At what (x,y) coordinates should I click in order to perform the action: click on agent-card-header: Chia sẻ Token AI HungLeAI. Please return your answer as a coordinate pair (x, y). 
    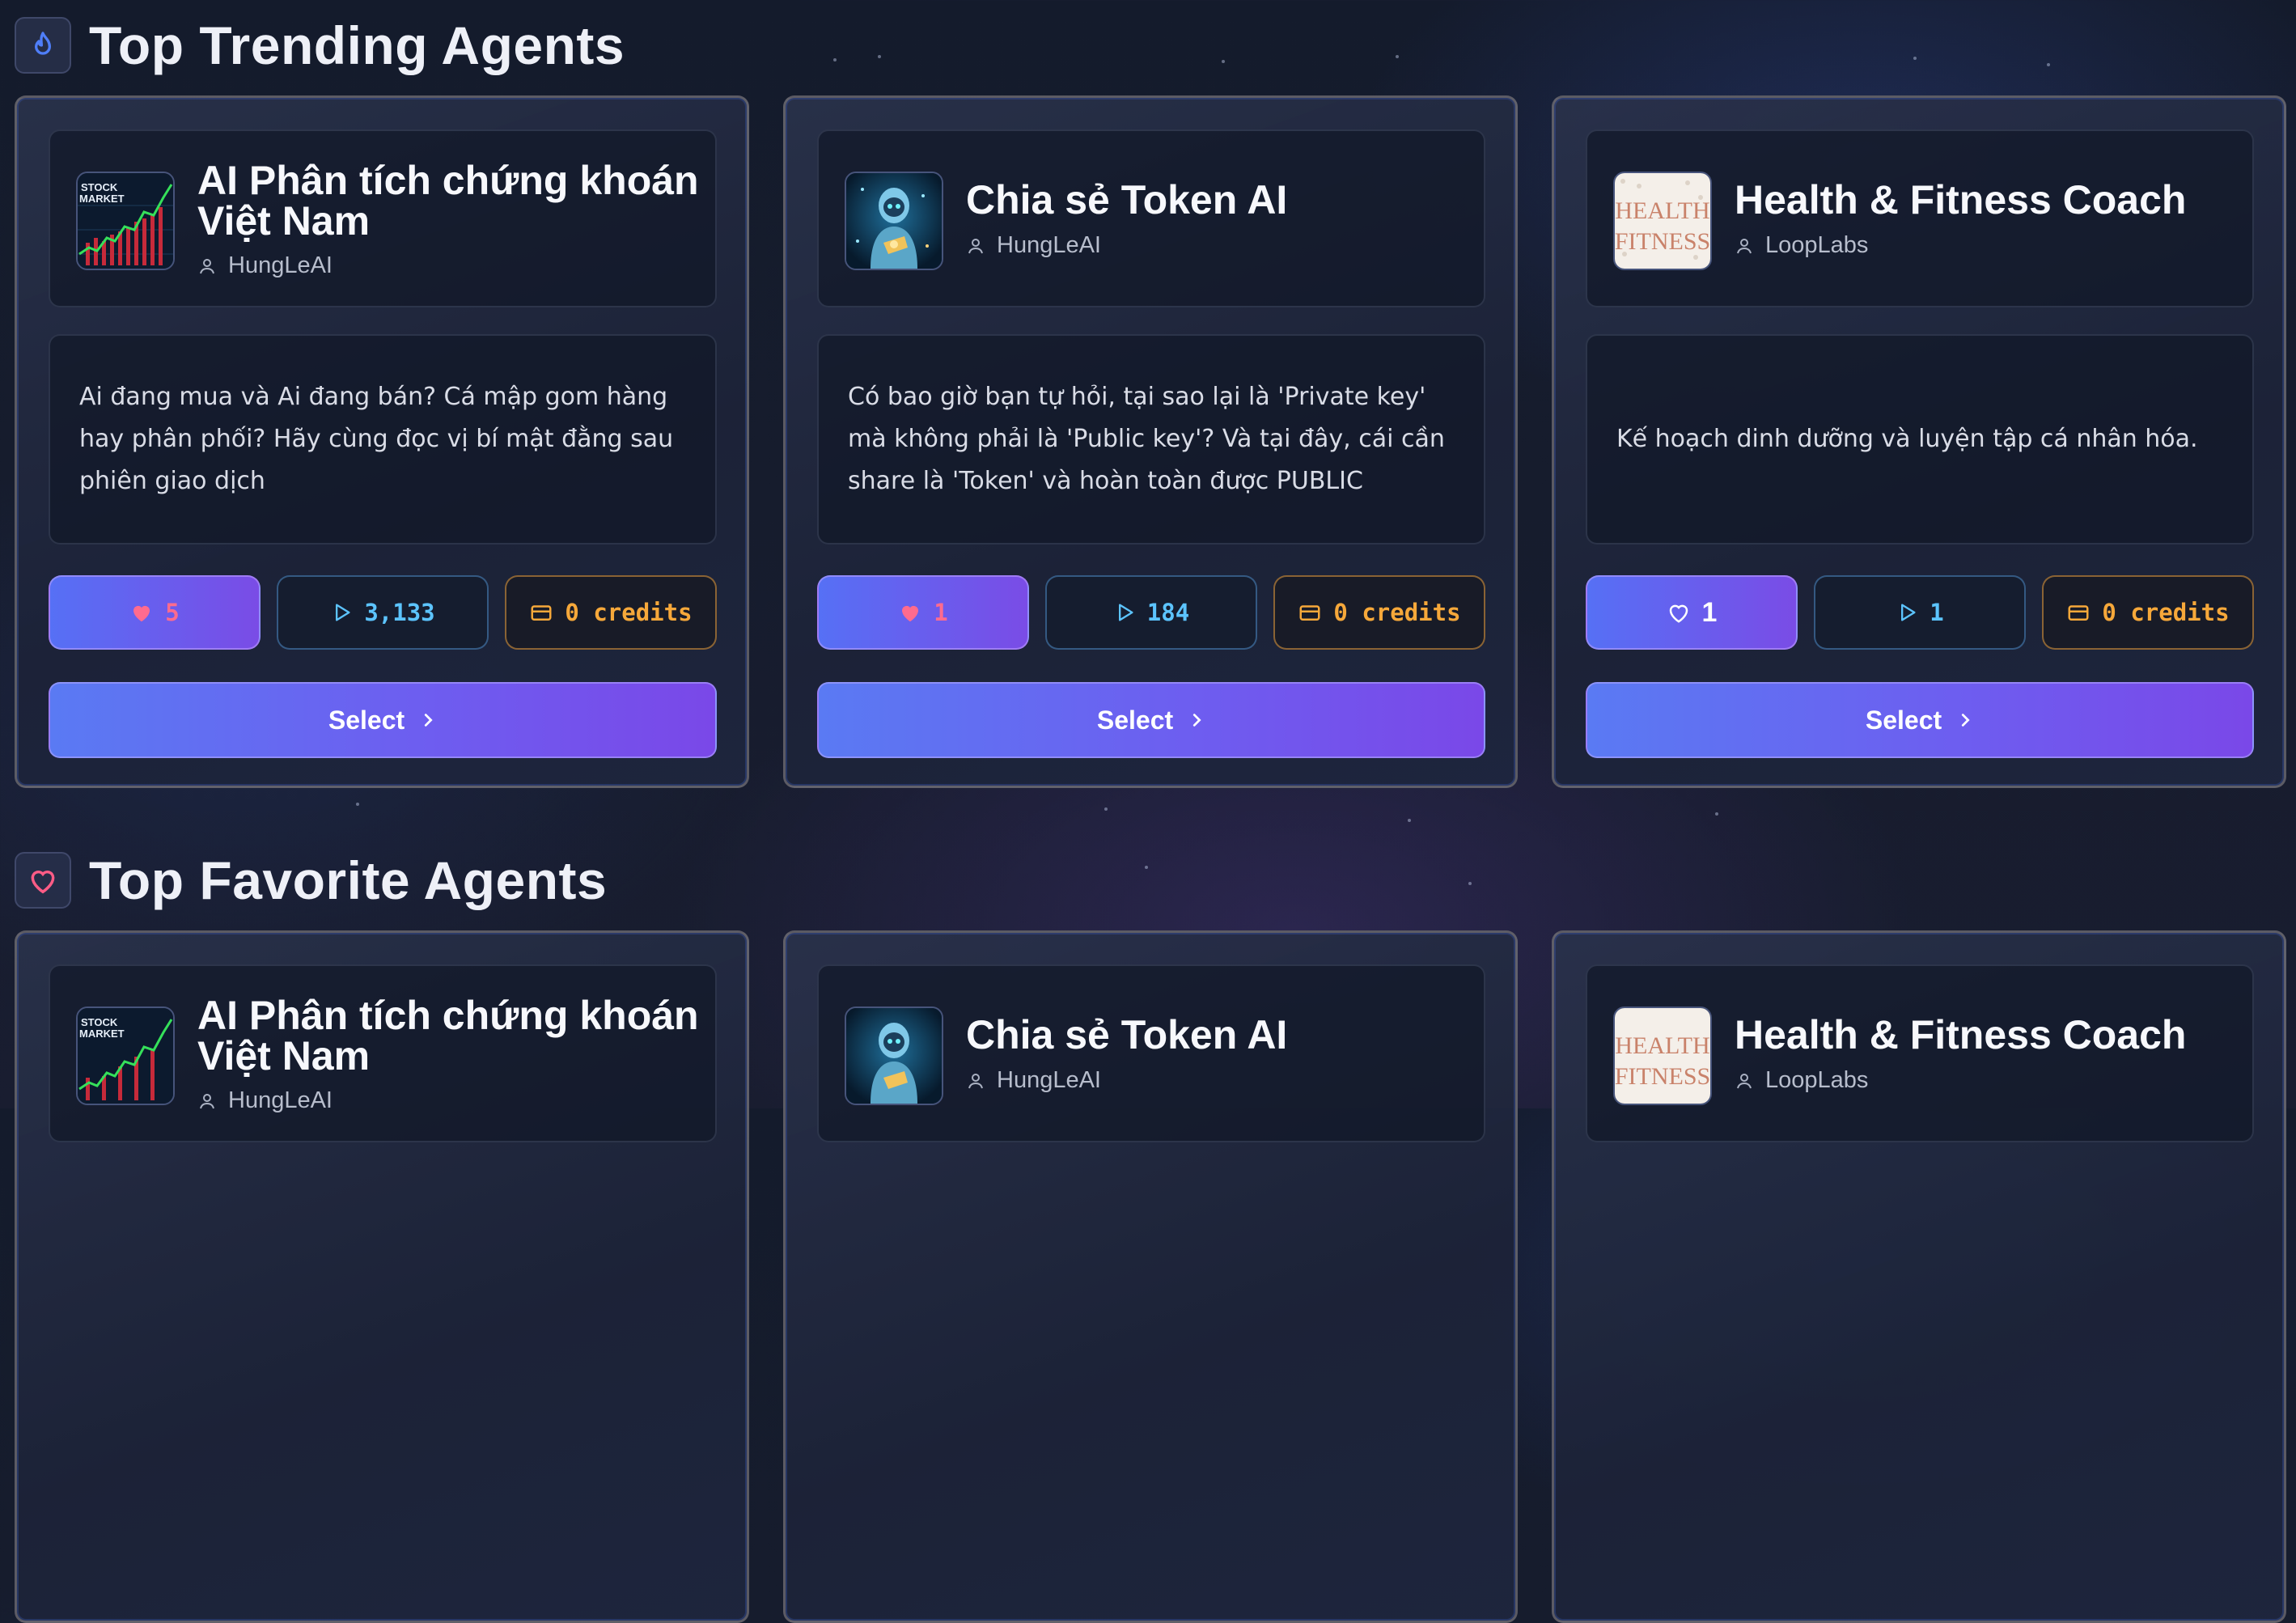
    Looking at the image, I should click on (1151, 218).